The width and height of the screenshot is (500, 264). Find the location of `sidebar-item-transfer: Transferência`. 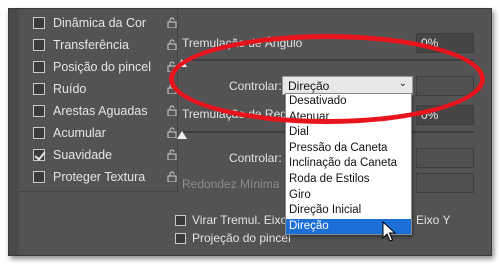

sidebar-item-transfer: Transferência is located at coordinates (107, 45).